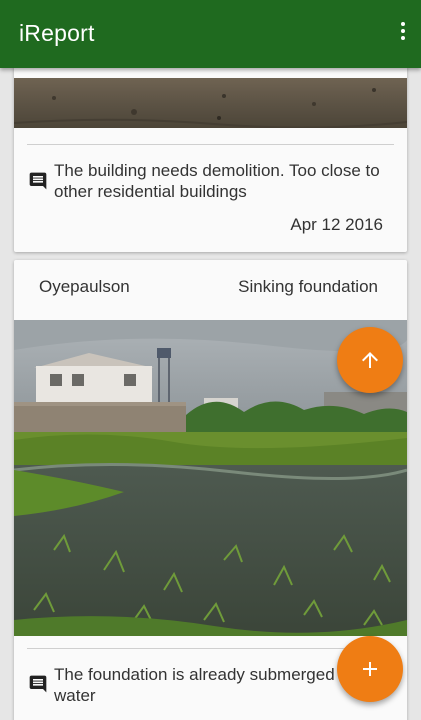  What do you see at coordinates (403, 33) in the screenshot?
I see `more-vert-icon` at bounding box center [403, 33].